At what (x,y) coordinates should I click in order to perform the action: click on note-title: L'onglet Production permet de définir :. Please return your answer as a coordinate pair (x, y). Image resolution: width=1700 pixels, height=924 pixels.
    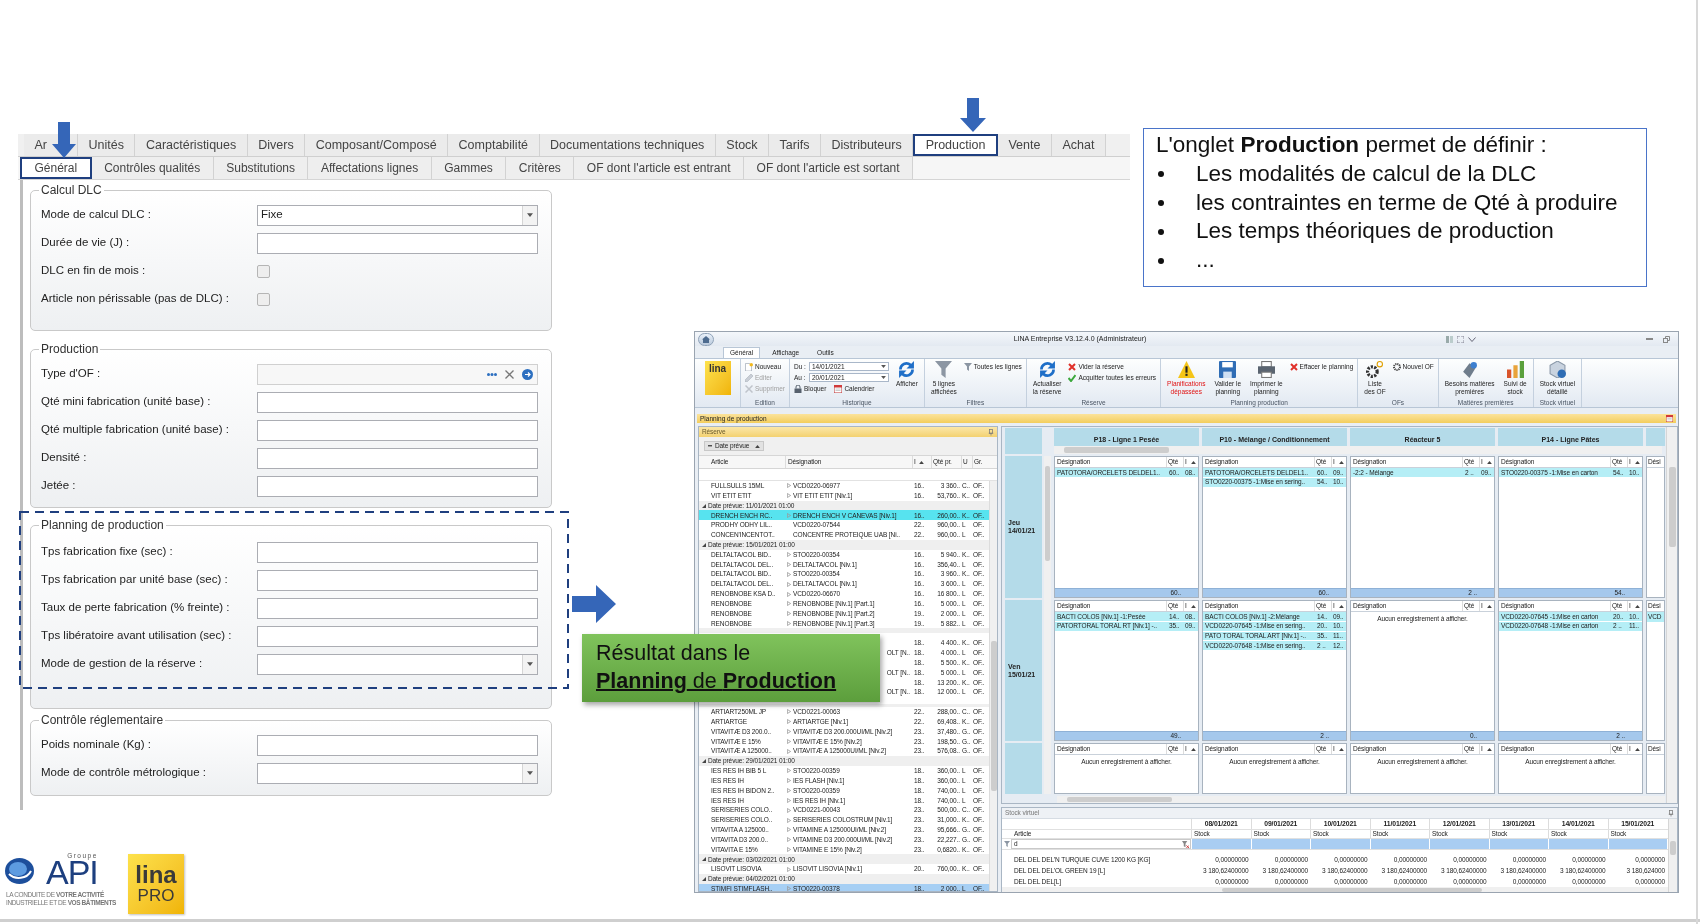
    Looking at the image, I should click on (1352, 145).